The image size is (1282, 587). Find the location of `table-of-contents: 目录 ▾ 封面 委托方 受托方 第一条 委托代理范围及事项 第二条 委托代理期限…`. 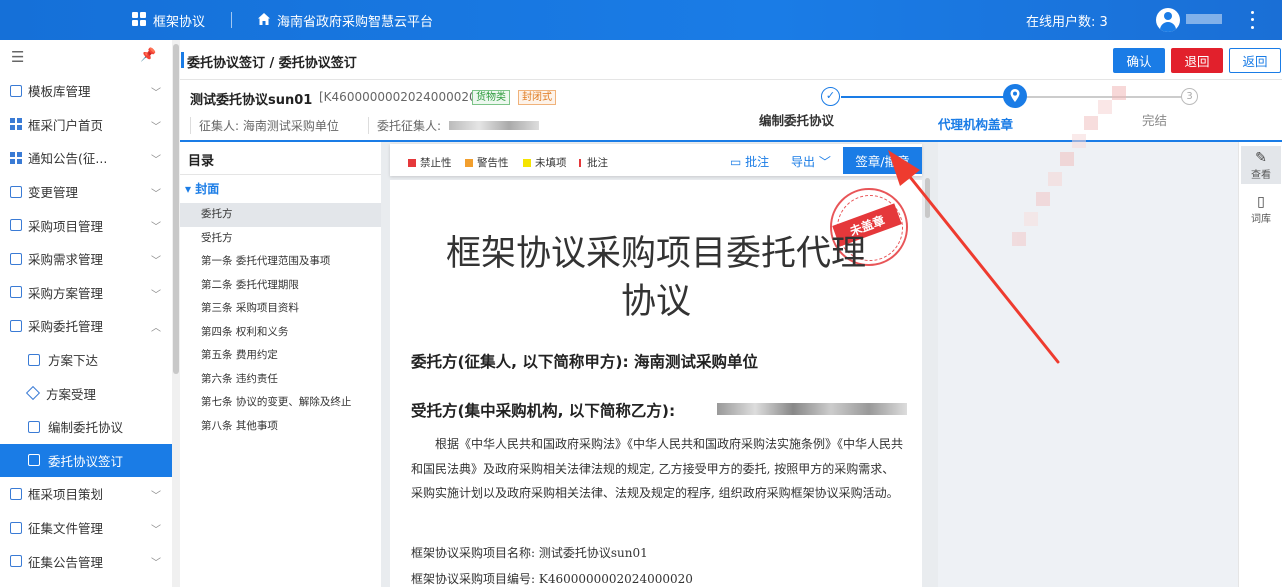

table-of-contents: 目录 ▾ 封面 委托方 受托方 第一条 委托代理范围及事项 第二条 委托代理期限… is located at coordinates (280, 364).